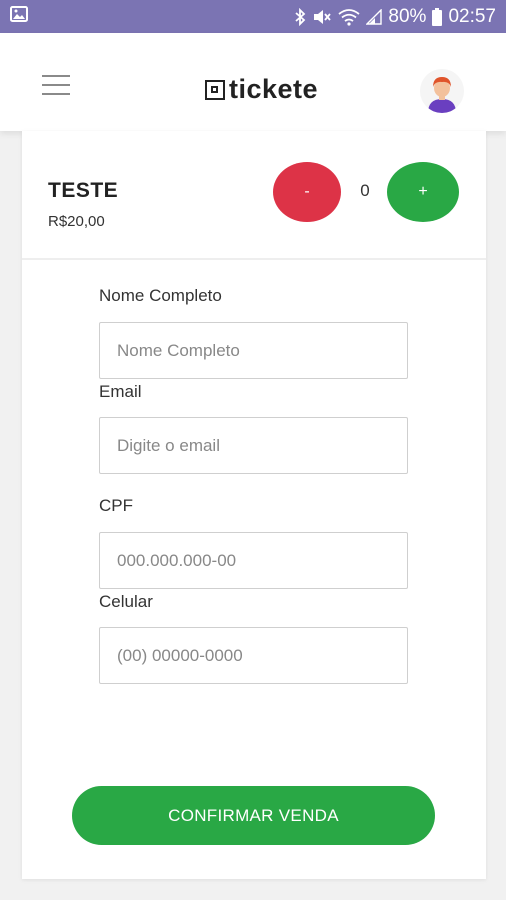 The width and height of the screenshot is (506, 900). I want to click on cpf-input, so click(253, 560).